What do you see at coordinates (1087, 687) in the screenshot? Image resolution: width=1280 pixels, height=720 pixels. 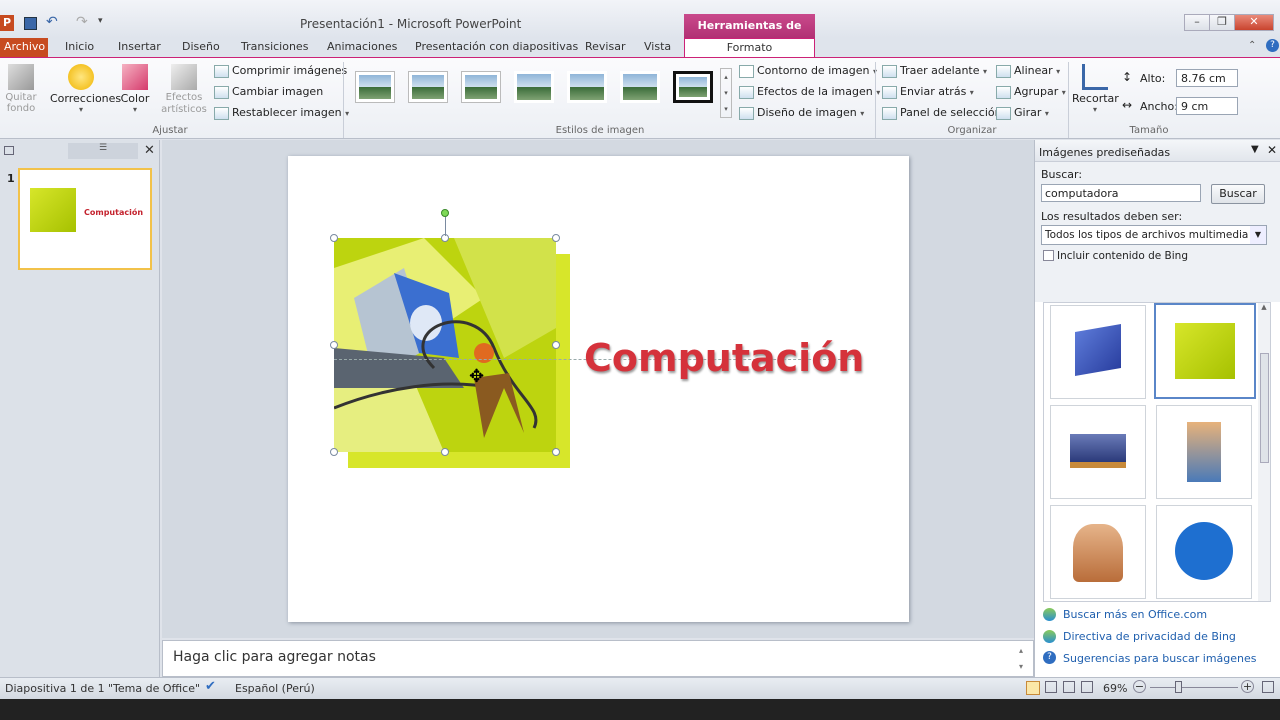 I see `slideshow-icon` at bounding box center [1087, 687].